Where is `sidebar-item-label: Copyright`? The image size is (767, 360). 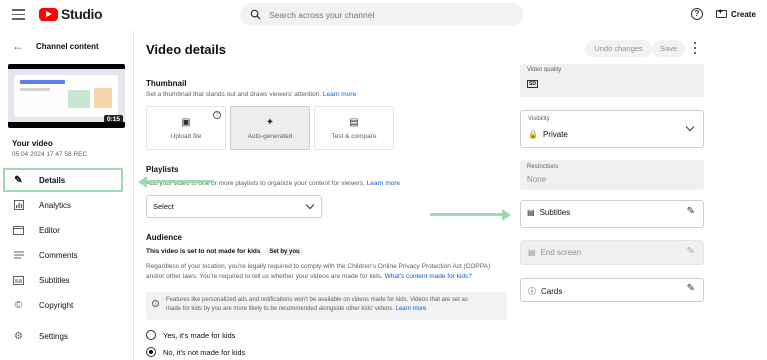
sidebar-item-label: Copyright is located at coordinates (56, 305).